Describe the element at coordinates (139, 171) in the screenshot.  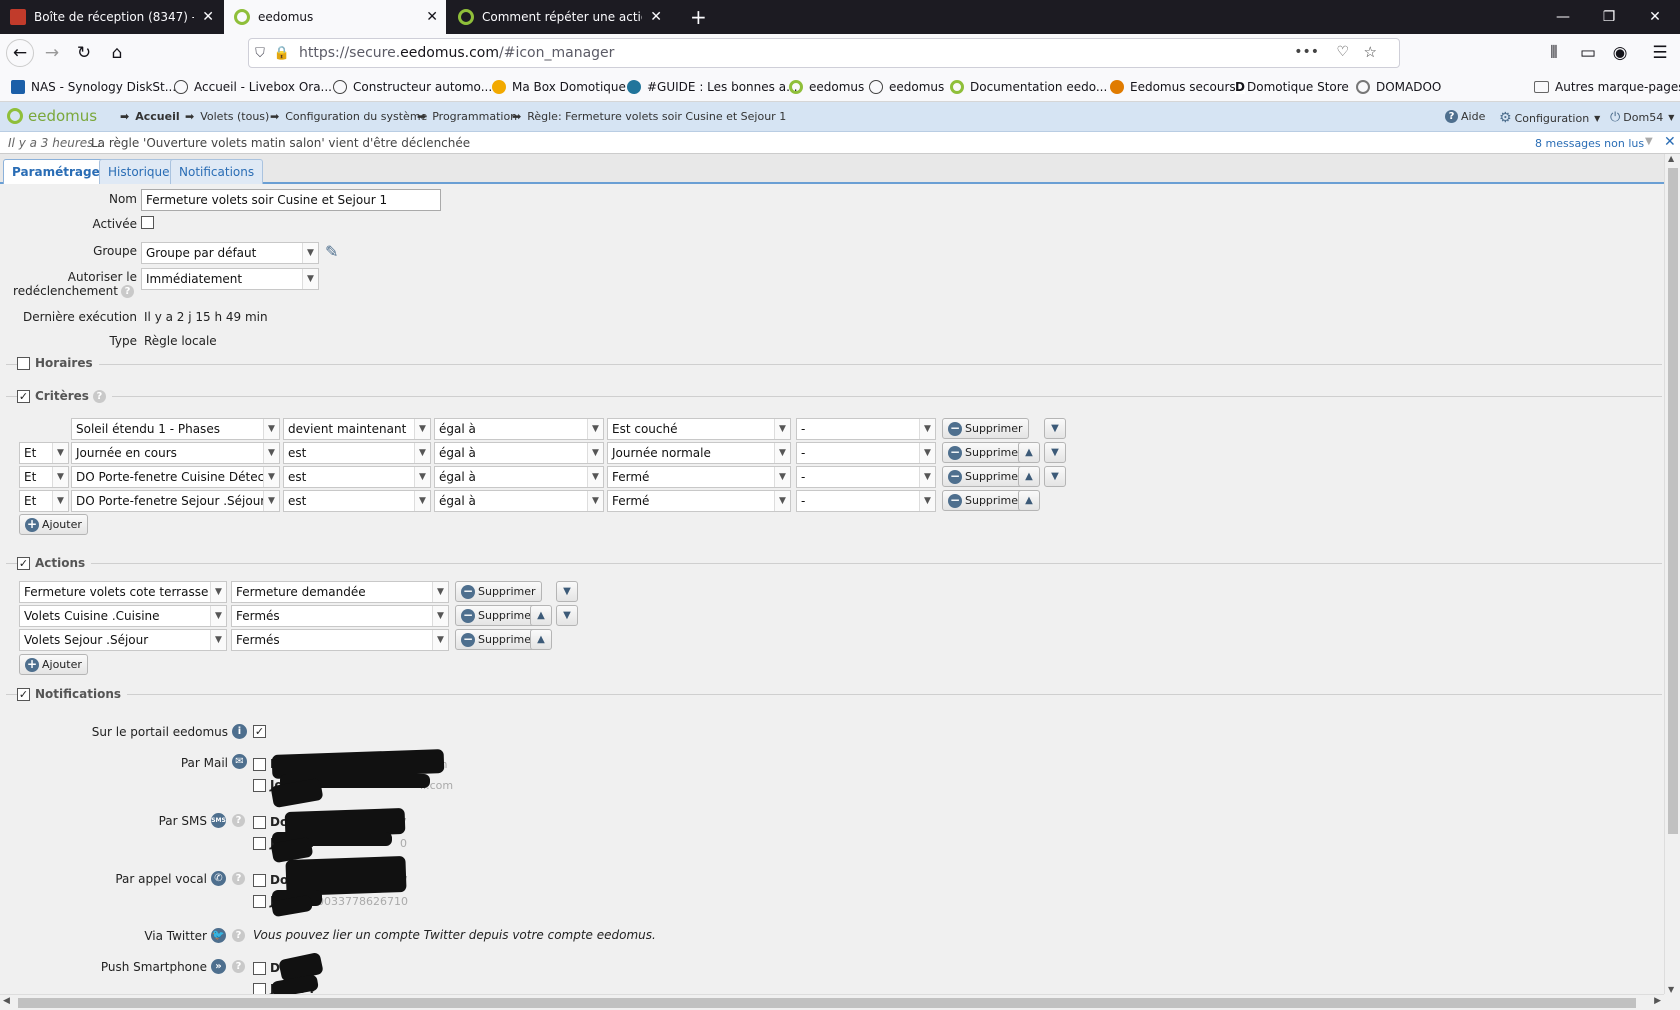
I see `tab-historique: Historique` at that location.